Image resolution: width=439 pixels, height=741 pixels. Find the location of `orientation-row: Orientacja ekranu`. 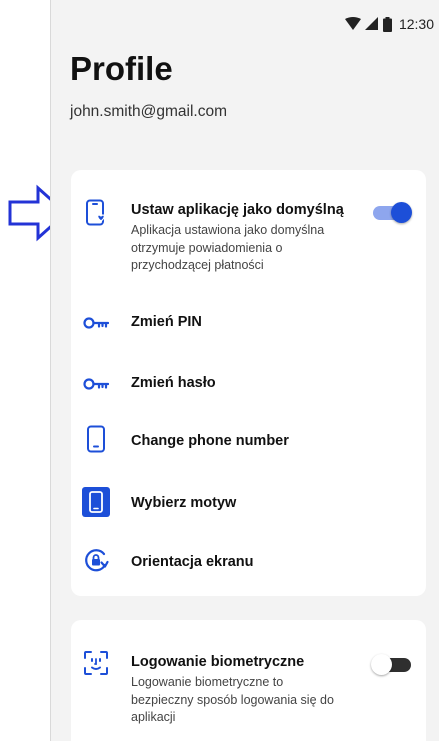

orientation-row: Orientacja ekranu is located at coordinates (248, 562).